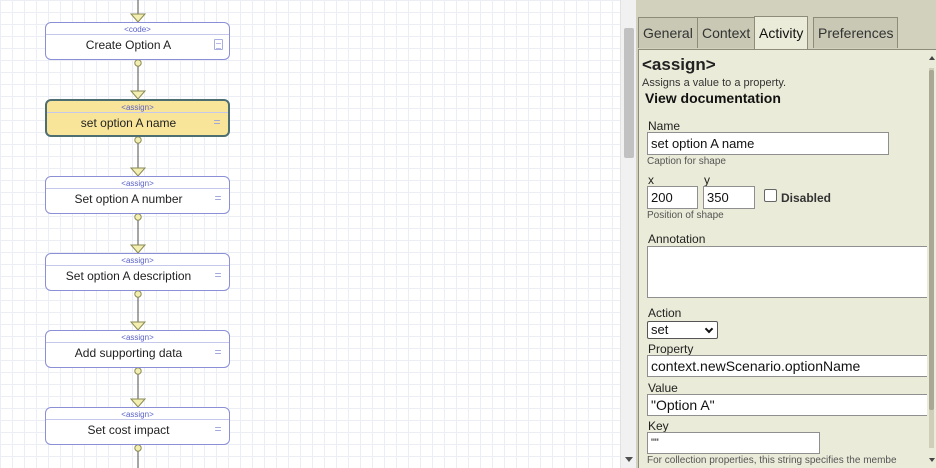 The image size is (936, 468). Describe the element at coordinates (707, 180) in the screenshot. I see `y-label: y` at that location.